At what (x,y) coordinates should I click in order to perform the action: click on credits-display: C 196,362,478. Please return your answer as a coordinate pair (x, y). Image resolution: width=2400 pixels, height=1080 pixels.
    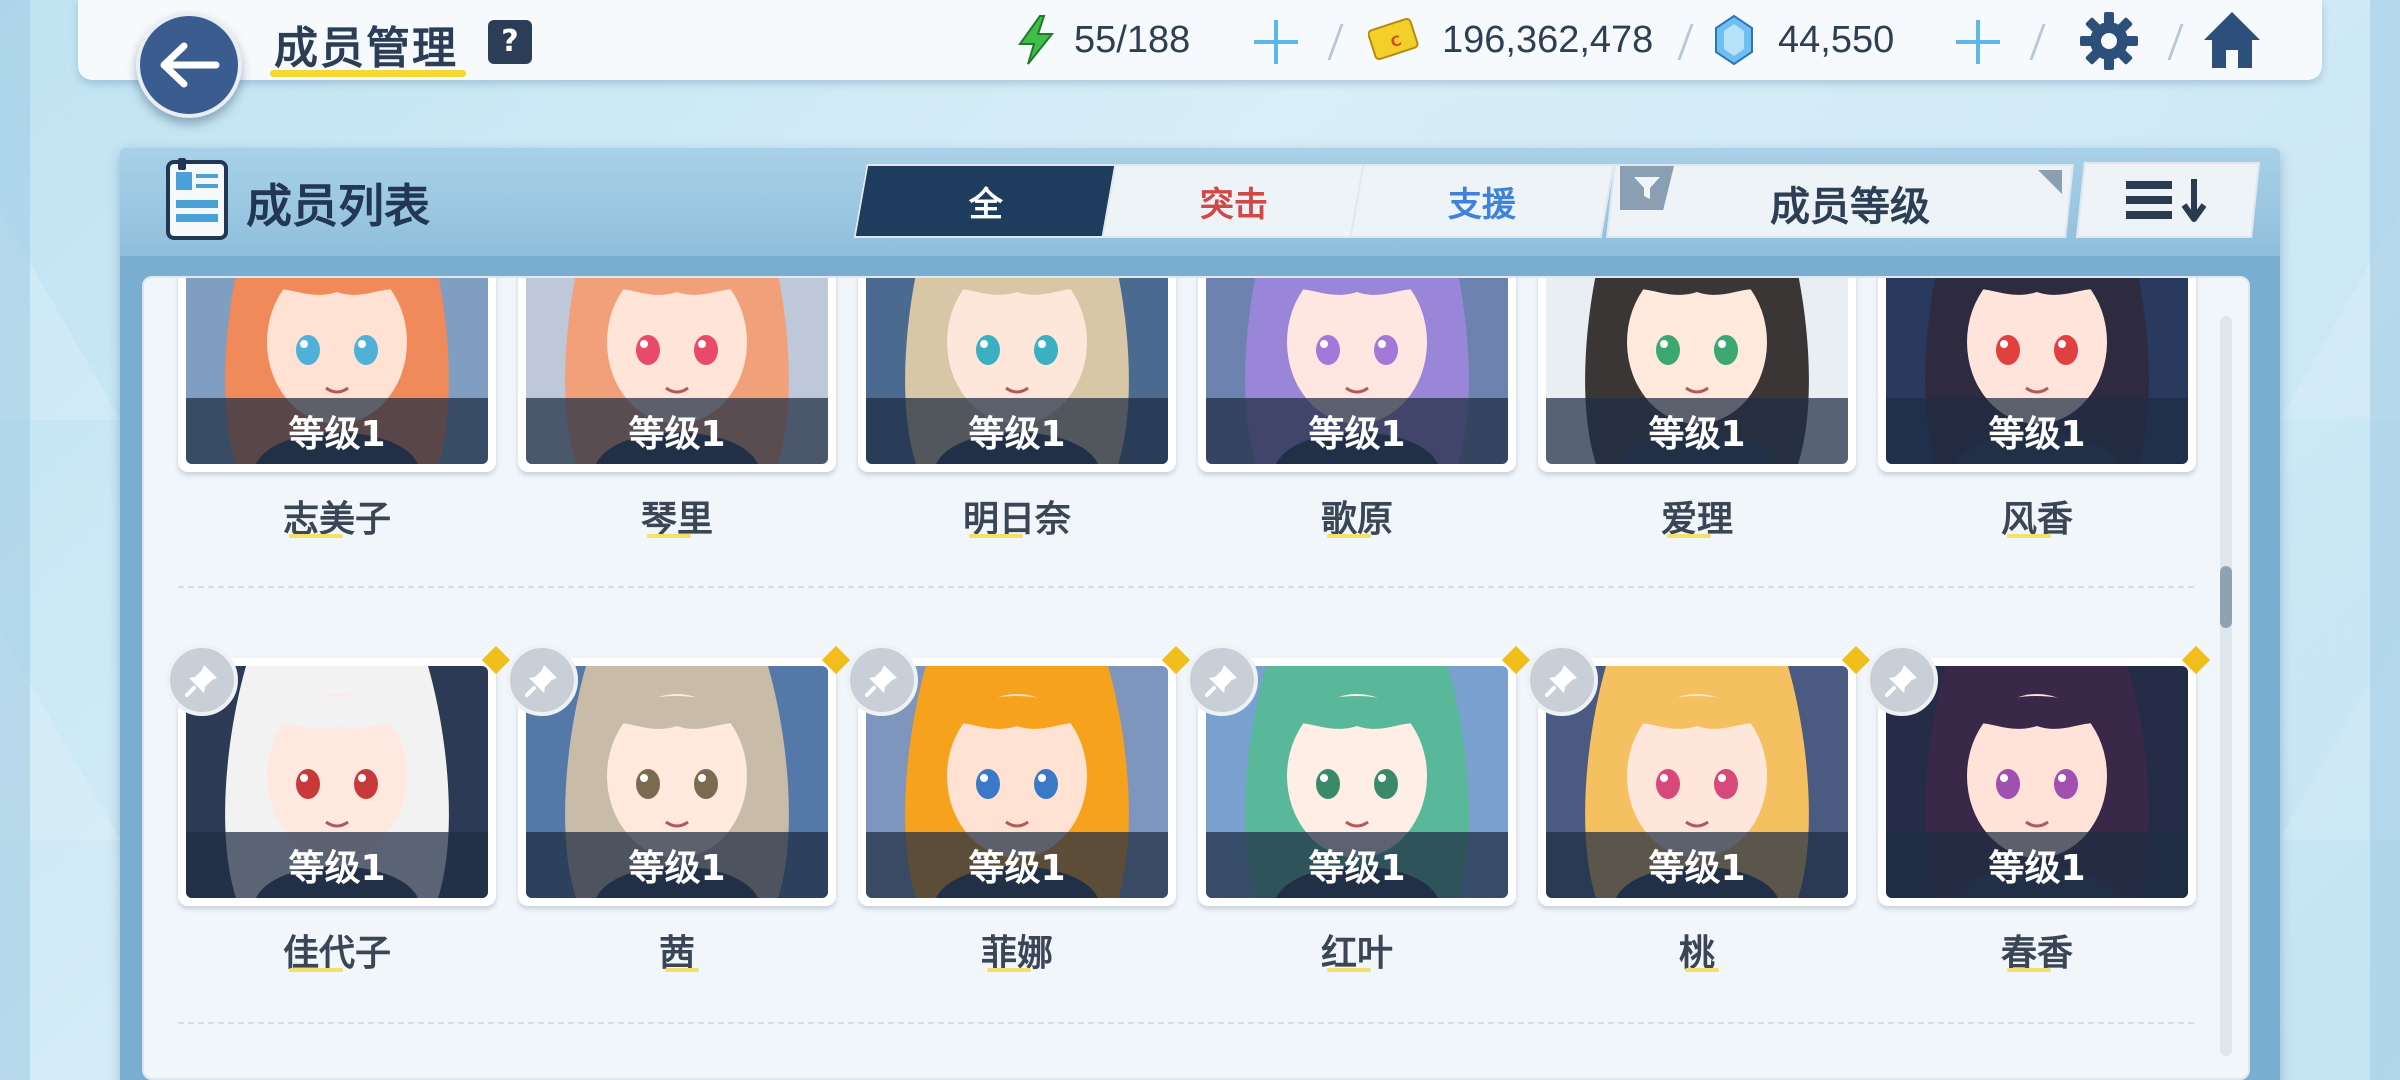
    Looking at the image, I should click on (1510, 40).